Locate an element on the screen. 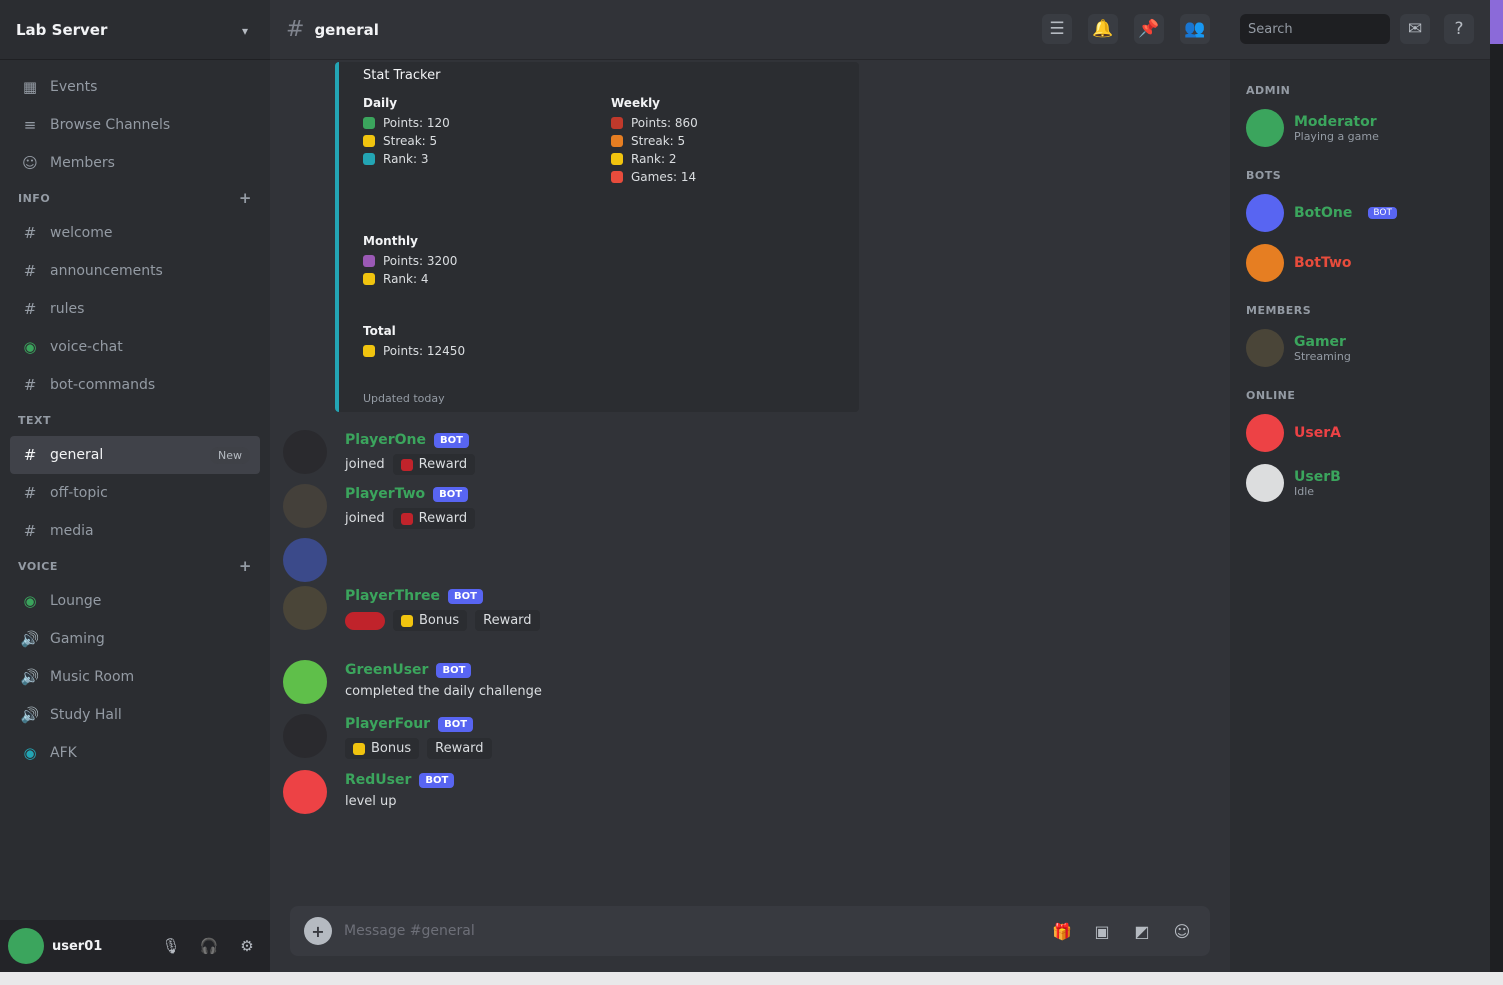  channel-item: # media is located at coordinates (135, 531).